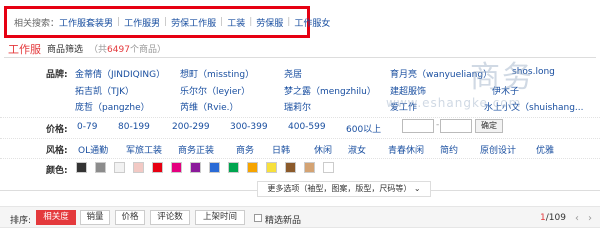 The height and width of the screenshot is (240, 600). What do you see at coordinates (456, 126) in the screenshot?
I see `price-max-input` at bounding box center [456, 126].